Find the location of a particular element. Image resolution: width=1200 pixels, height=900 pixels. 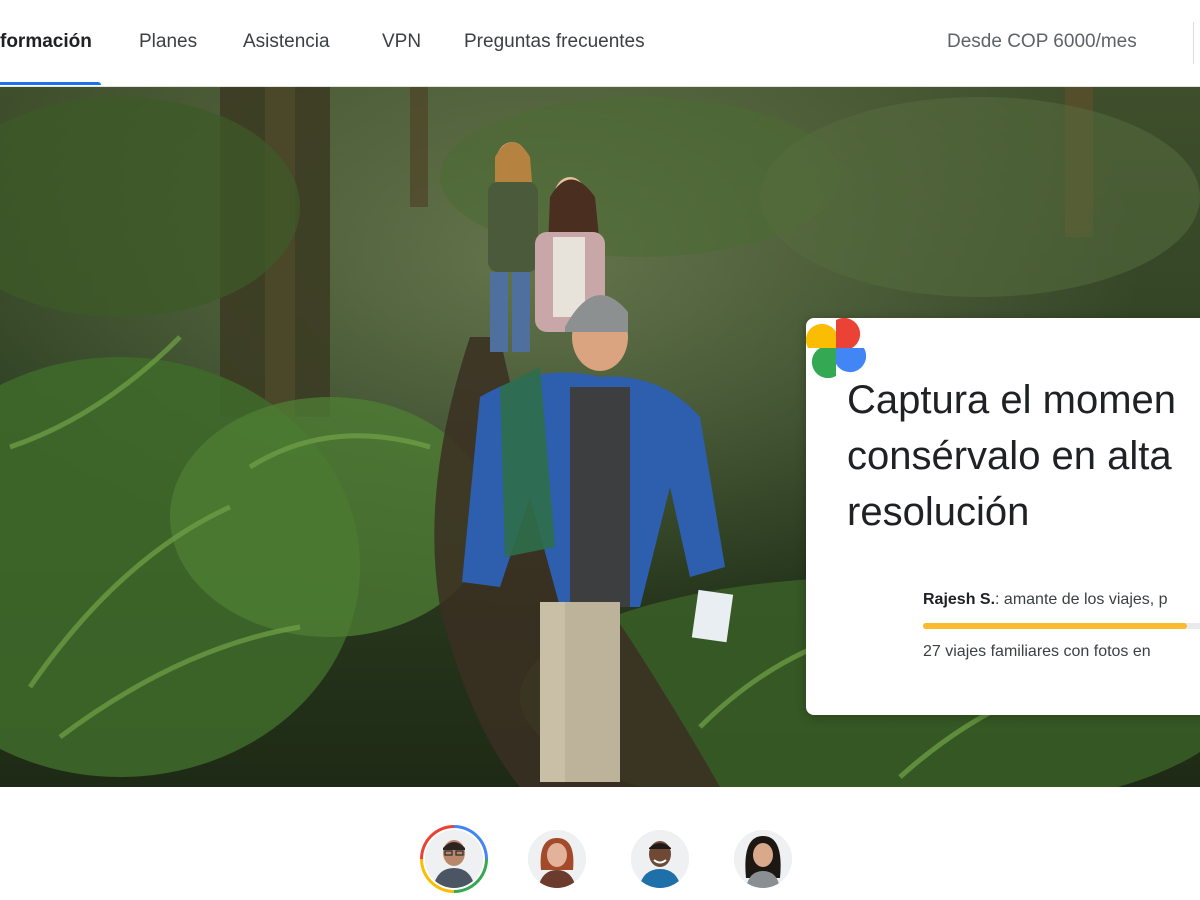

active-tab-indicator is located at coordinates (50, 83).